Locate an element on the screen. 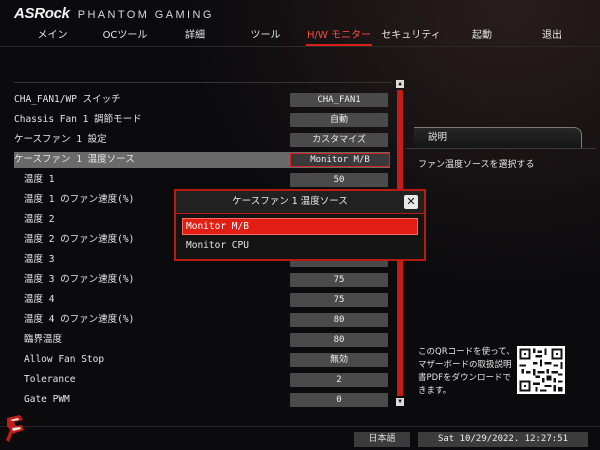 This screenshot has height=450, width=600. setting-label: 温度 3 のファン速度(%) is located at coordinates (79, 279).